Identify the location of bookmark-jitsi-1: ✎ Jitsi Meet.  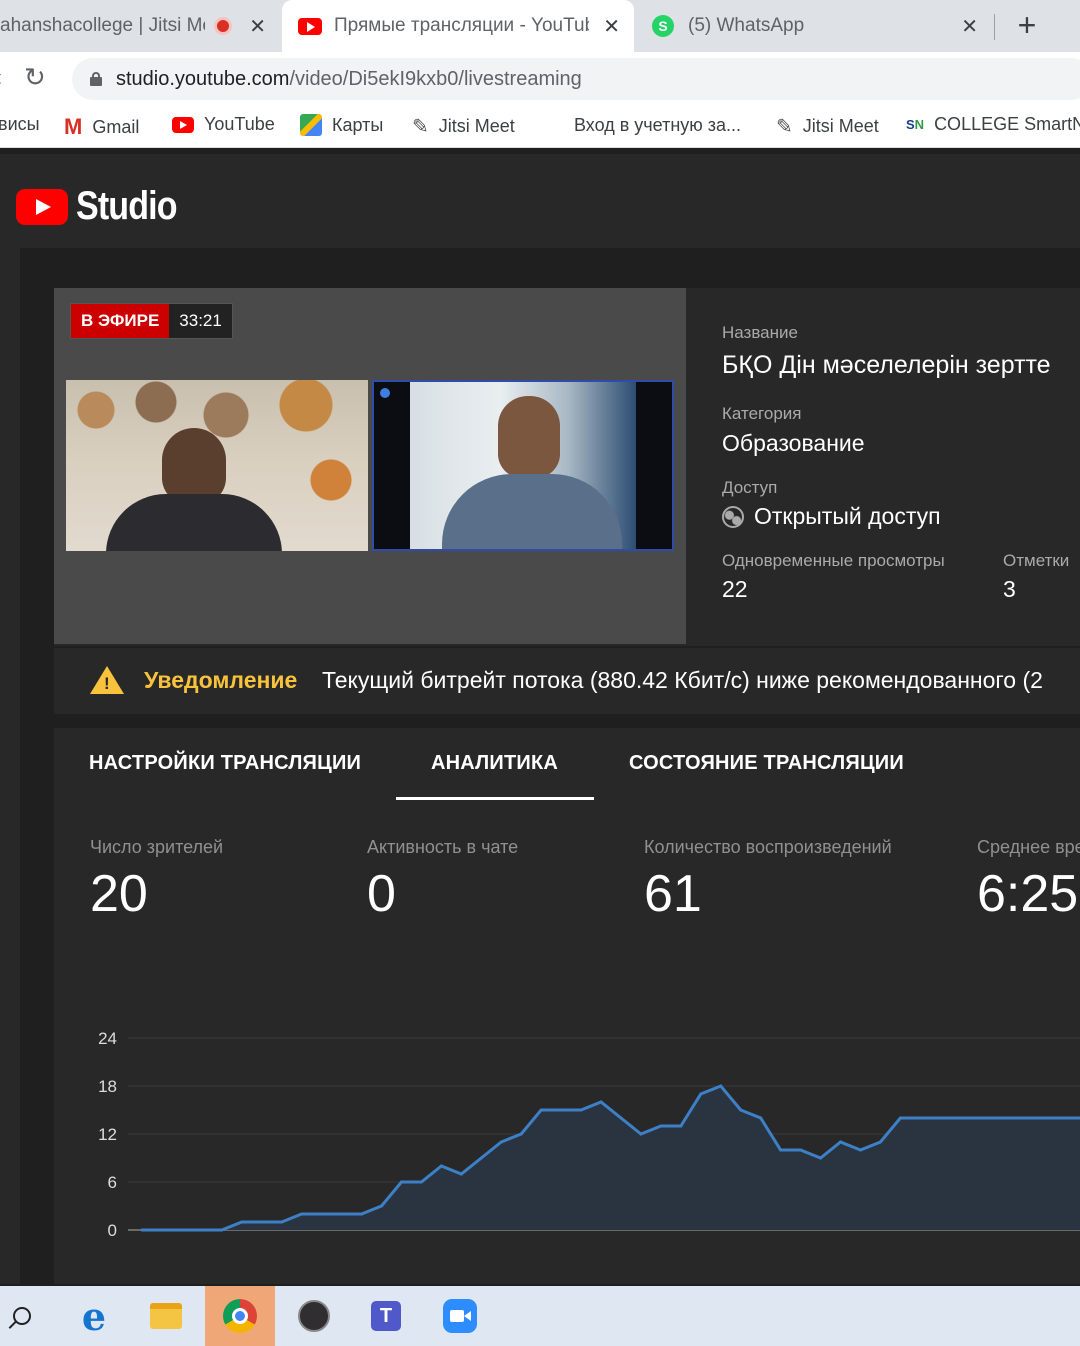
(463, 126).